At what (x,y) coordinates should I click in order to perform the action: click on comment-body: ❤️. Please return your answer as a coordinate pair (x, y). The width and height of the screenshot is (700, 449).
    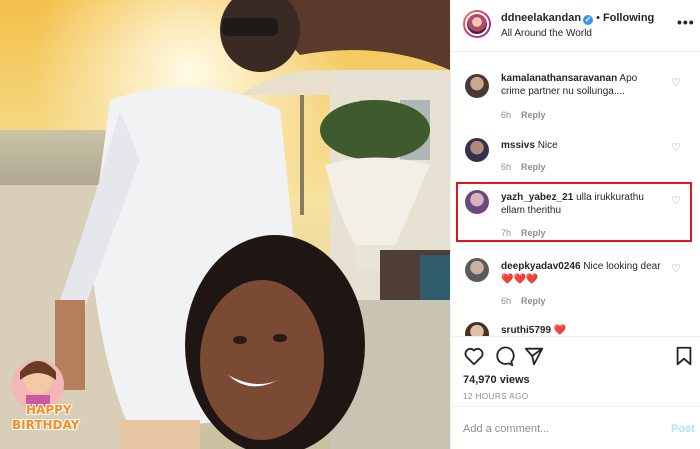
    Looking at the image, I should click on (560, 330).